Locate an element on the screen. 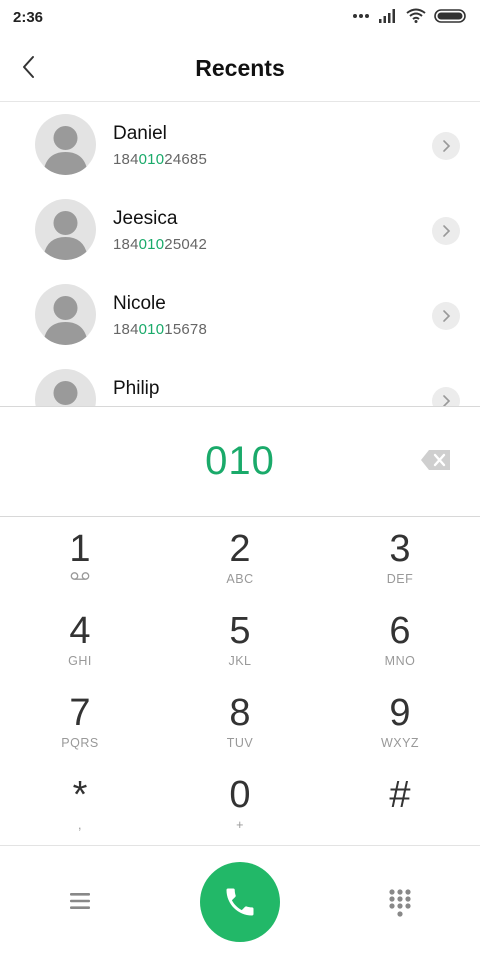 The image size is (480, 960). key-digit: 7 is located at coordinates (80, 713).